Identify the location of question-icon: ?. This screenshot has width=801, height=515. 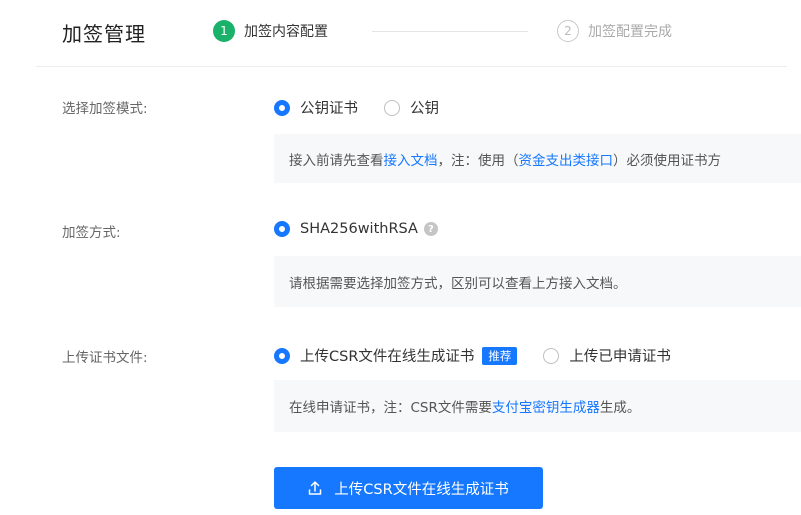
(430, 229).